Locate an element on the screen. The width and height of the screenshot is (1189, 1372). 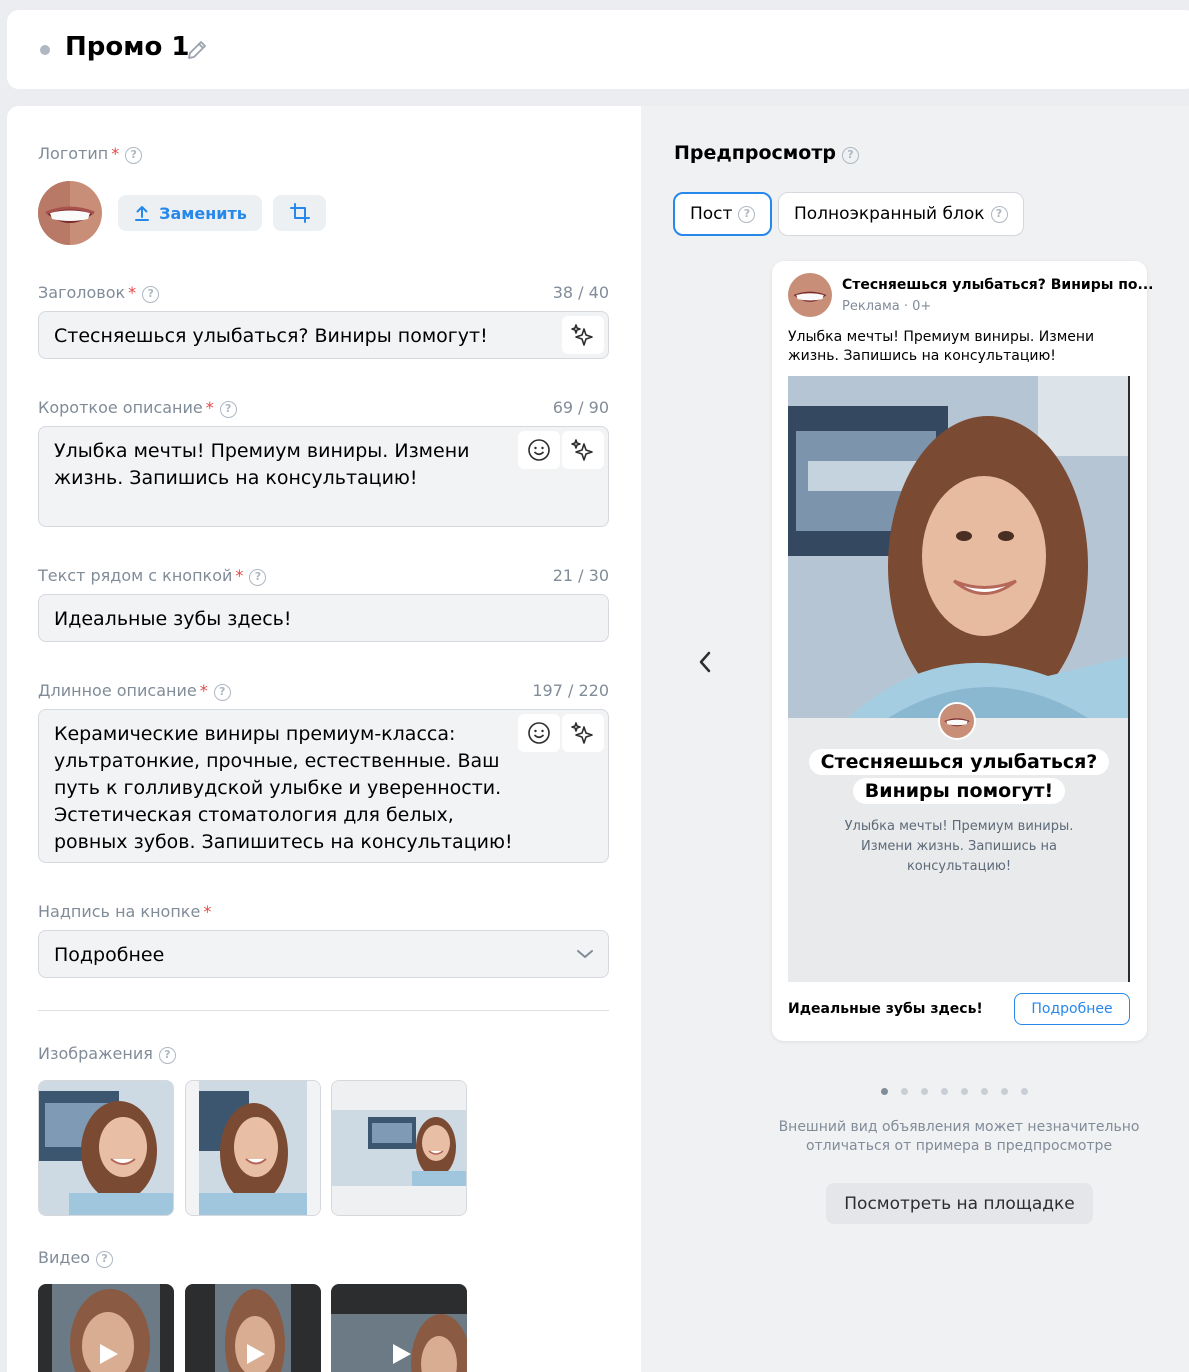
short-desc-counter: 69 / 90 is located at coordinates (580, 407).